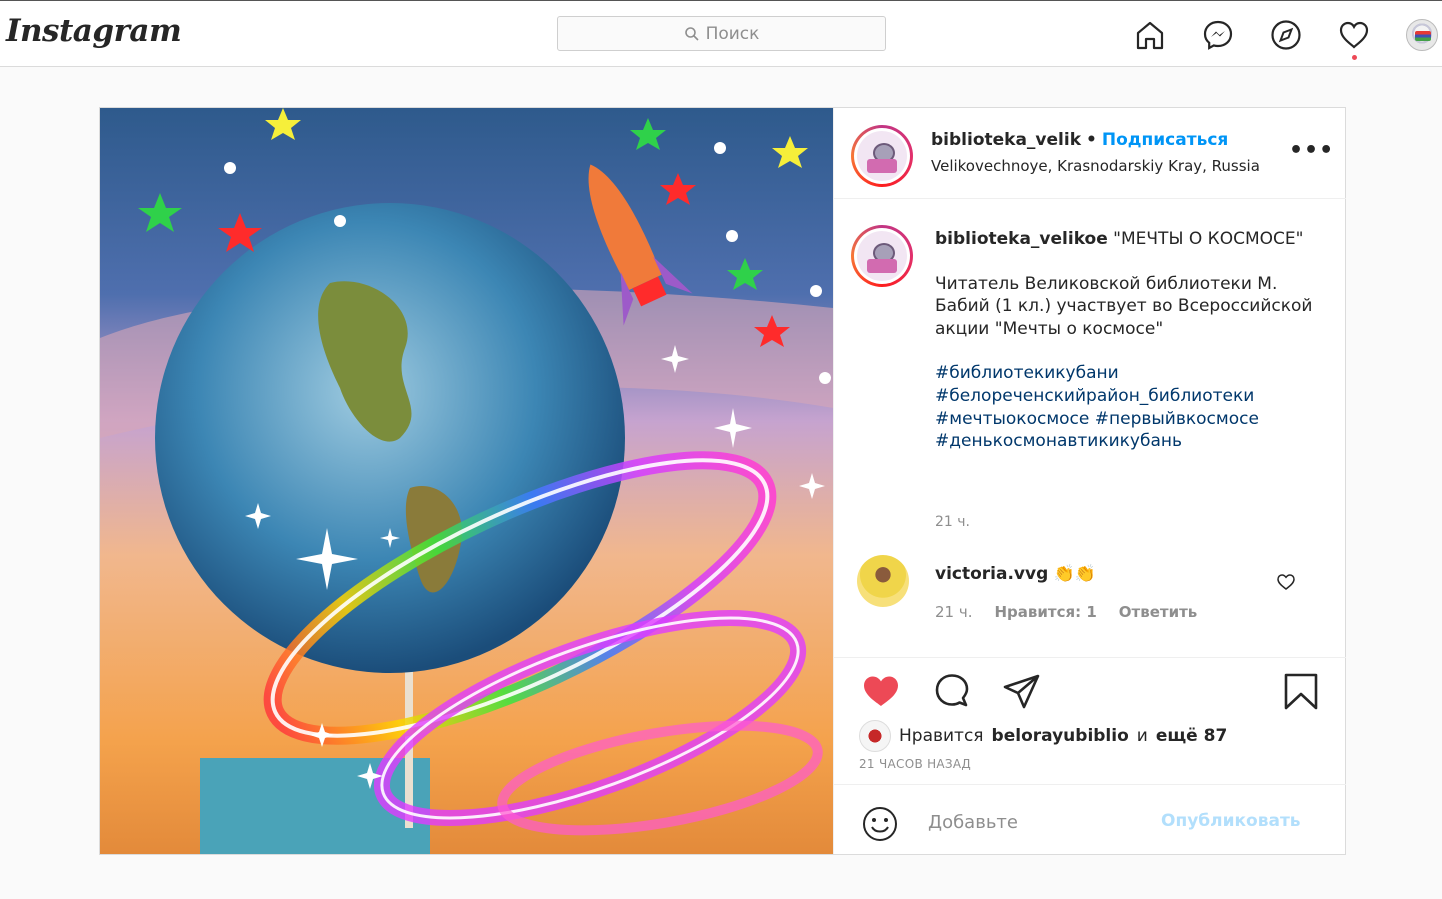  I want to click on liker-username: belorayubiblio, so click(1060, 736).